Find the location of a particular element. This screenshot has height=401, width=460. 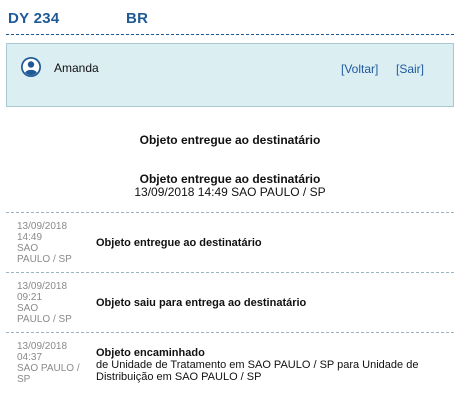

event-meta: 13/09/2018 04:37 SAO PAULO / SP is located at coordinates (53, 363).